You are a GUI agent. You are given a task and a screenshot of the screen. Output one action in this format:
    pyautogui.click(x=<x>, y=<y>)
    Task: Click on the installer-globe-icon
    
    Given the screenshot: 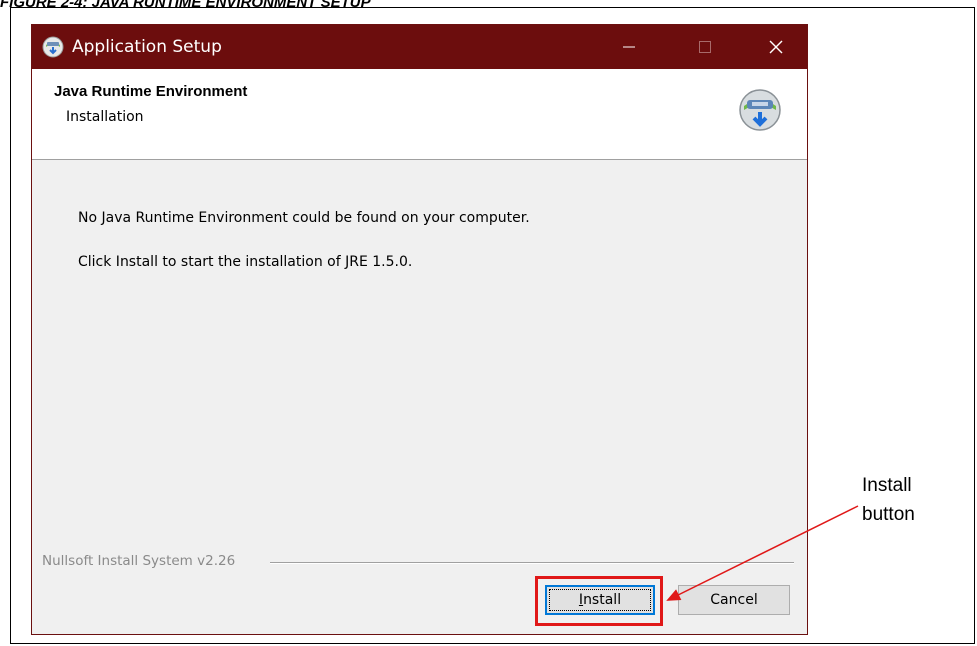 What is the action you would take?
    pyautogui.click(x=760, y=110)
    